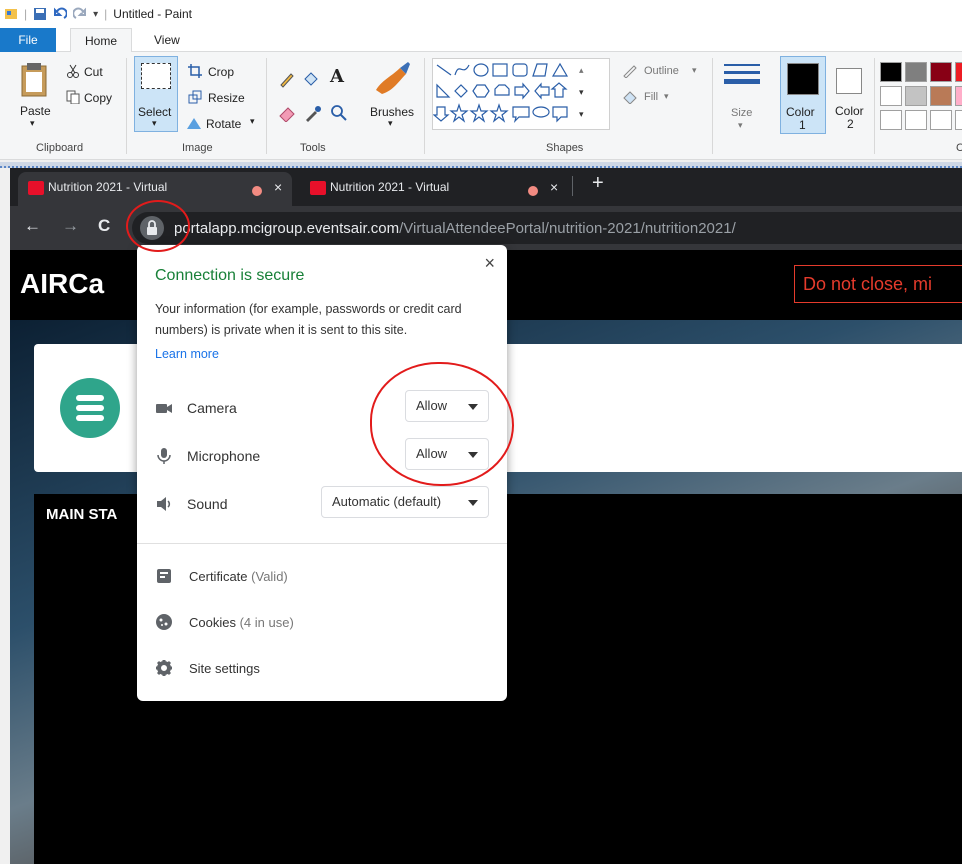  What do you see at coordinates (36, 188) in the screenshot?
I see `site-favicon-icon` at bounding box center [36, 188].